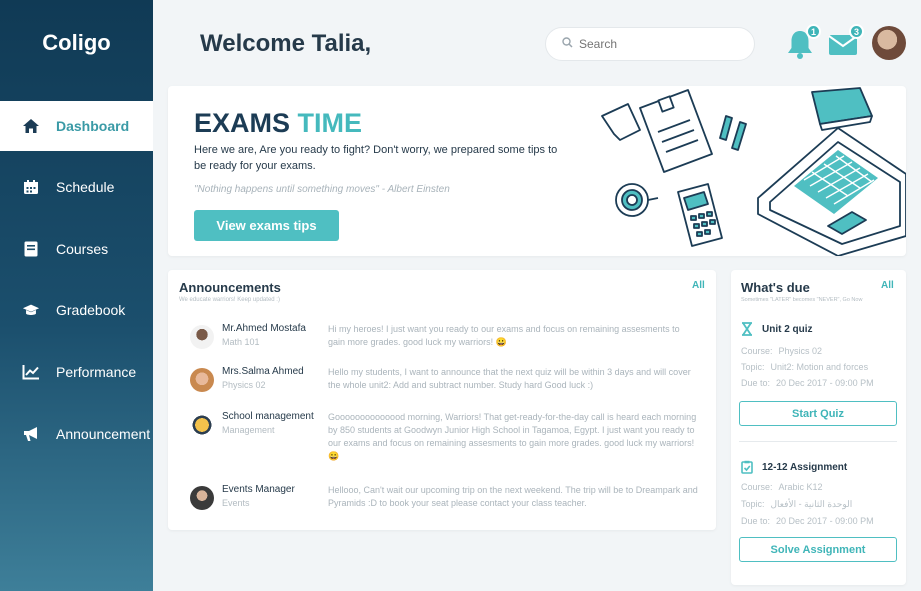 The width and height of the screenshot is (921, 591). Describe the element at coordinates (818, 549) in the screenshot. I see `solve-assignment-button: Solve Assignment` at that location.